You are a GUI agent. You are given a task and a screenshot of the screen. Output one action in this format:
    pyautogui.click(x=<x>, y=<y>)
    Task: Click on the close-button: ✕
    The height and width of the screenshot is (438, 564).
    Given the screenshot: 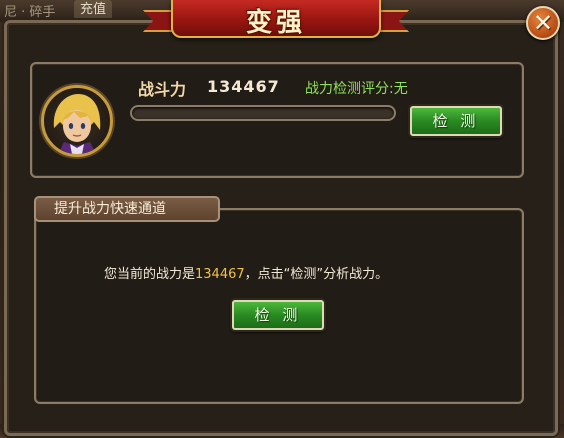 What is the action you would take?
    pyautogui.click(x=543, y=23)
    